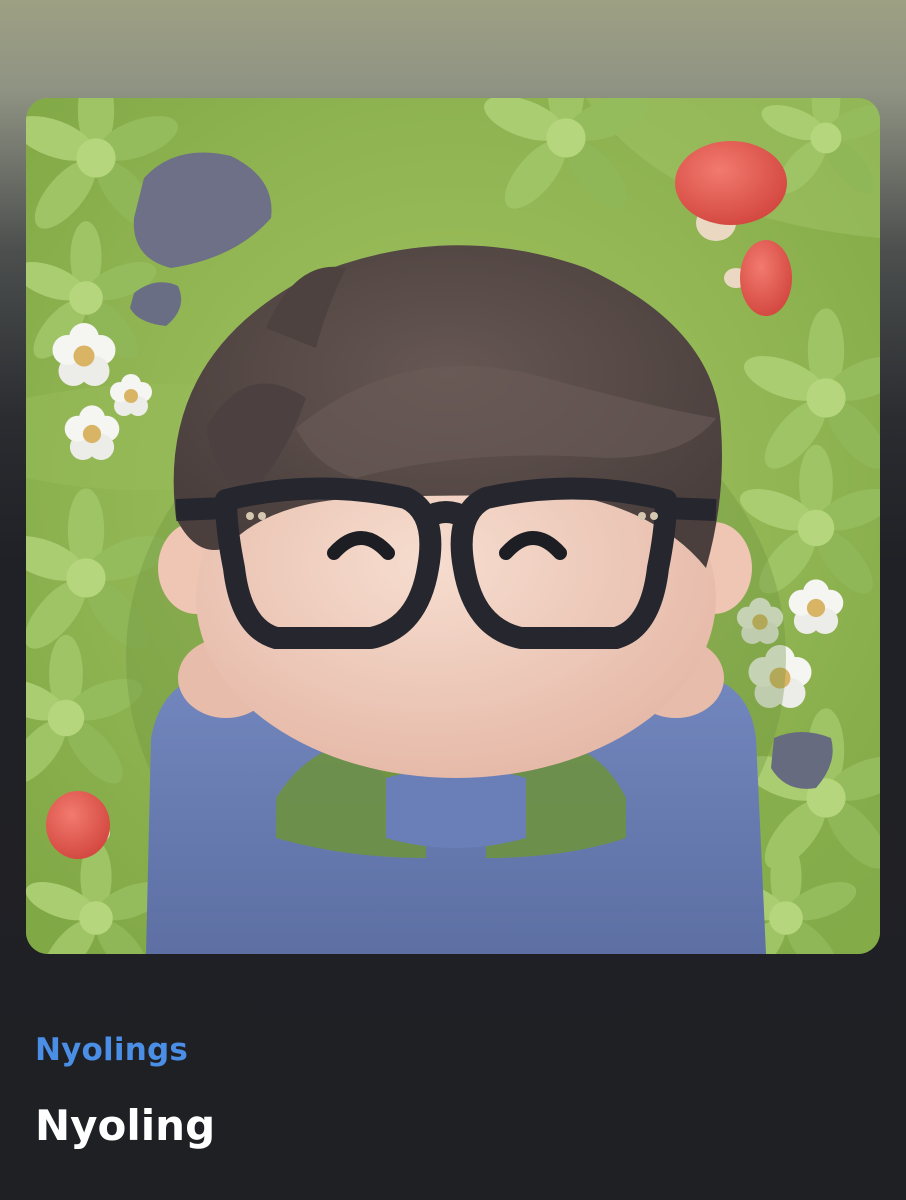 The image size is (906, 1200). What do you see at coordinates (111, 1050) in the screenshot?
I see `collection-link: Nyolings` at bounding box center [111, 1050].